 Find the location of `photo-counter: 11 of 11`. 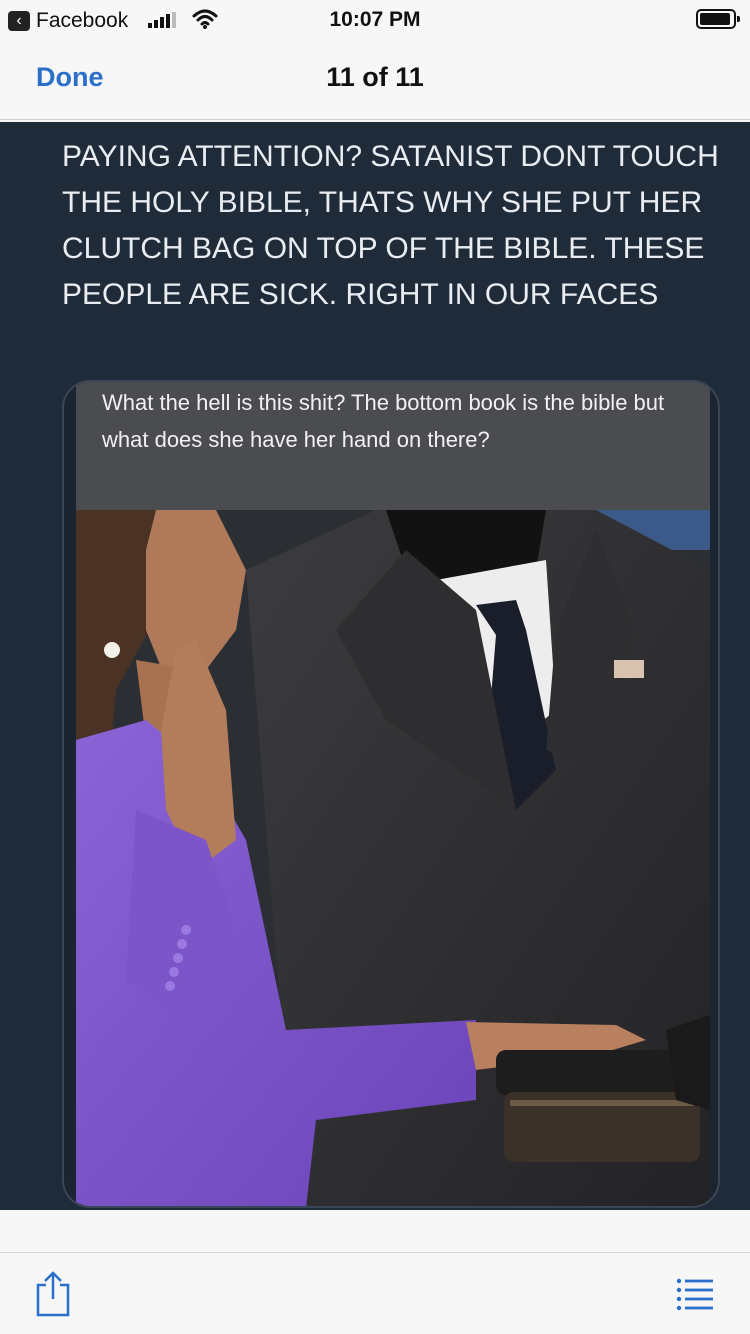

photo-counter: 11 of 11 is located at coordinates (375, 77).